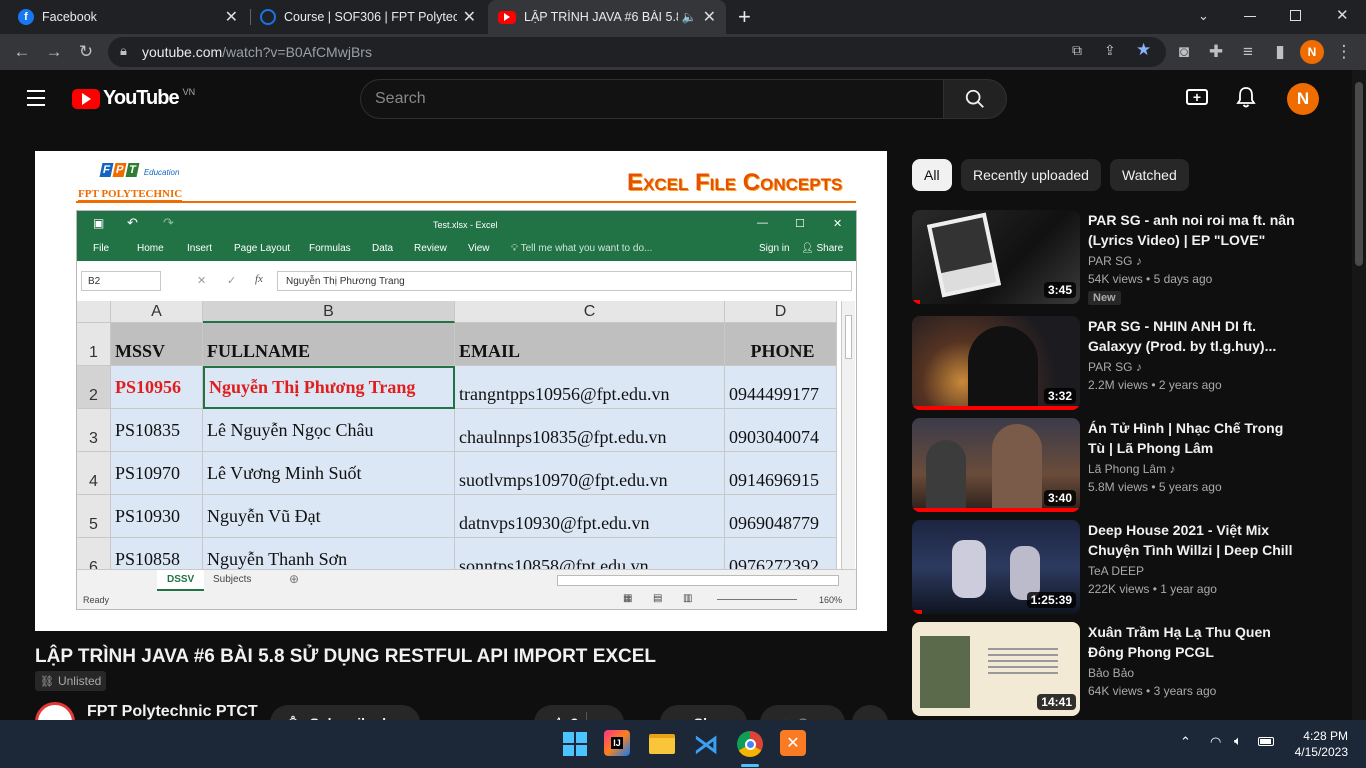 This screenshot has width=1366, height=768. Describe the element at coordinates (1248, 52) in the screenshot. I see `media-queue-icon: ≡` at that location.